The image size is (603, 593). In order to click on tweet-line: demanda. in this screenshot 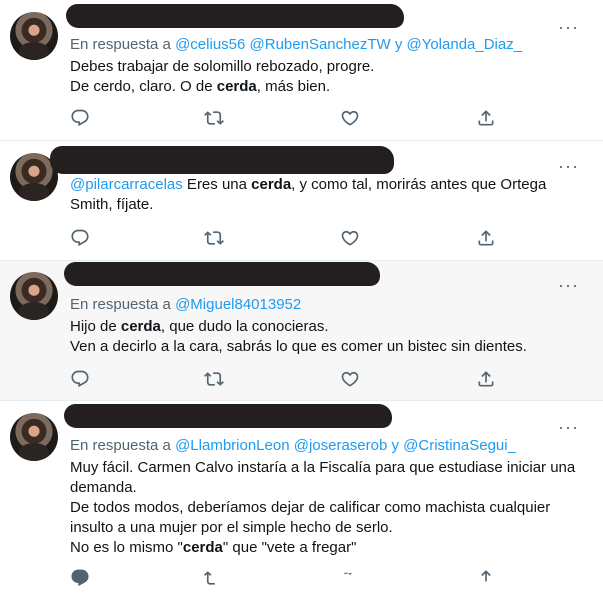, I will do `click(103, 487)`.